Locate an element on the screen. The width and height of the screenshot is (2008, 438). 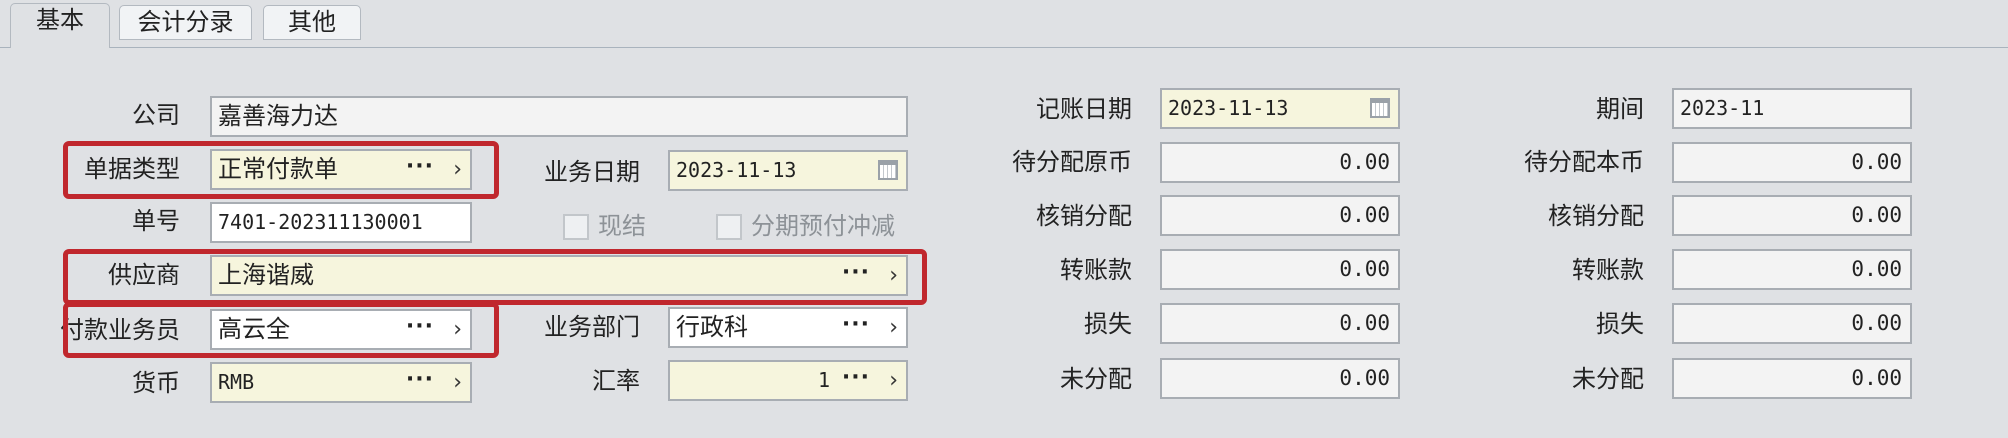
period-field: 2023-11 is located at coordinates (1792, 108).